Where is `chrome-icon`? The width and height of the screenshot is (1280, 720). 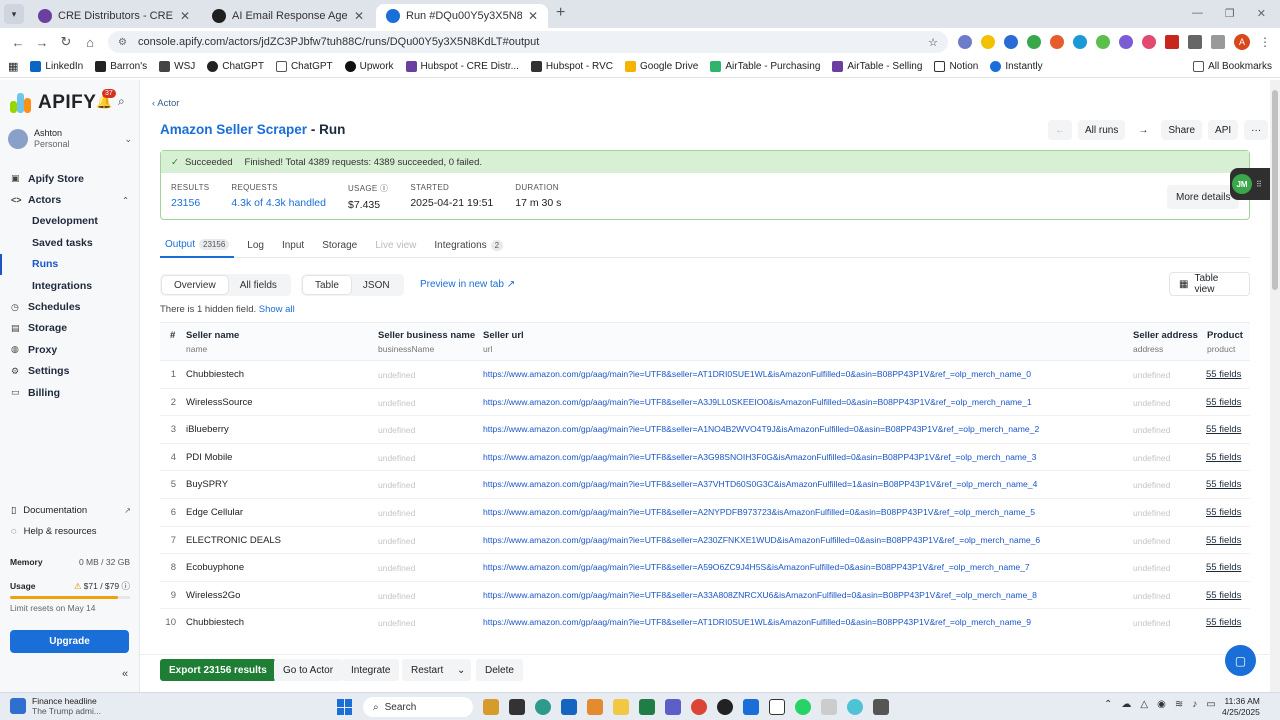 chrome-icon is located at coordinates (699, 707).